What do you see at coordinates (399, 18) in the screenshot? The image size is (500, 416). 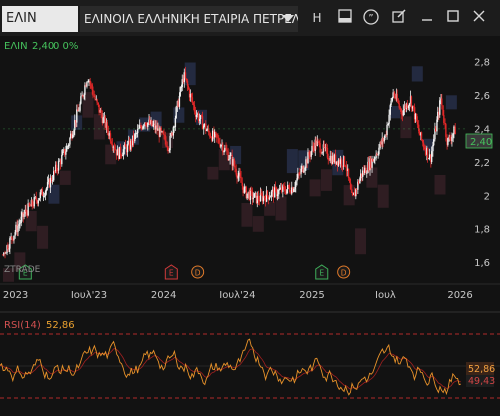 I see `edit-icon` at bounding box center [399, 18].